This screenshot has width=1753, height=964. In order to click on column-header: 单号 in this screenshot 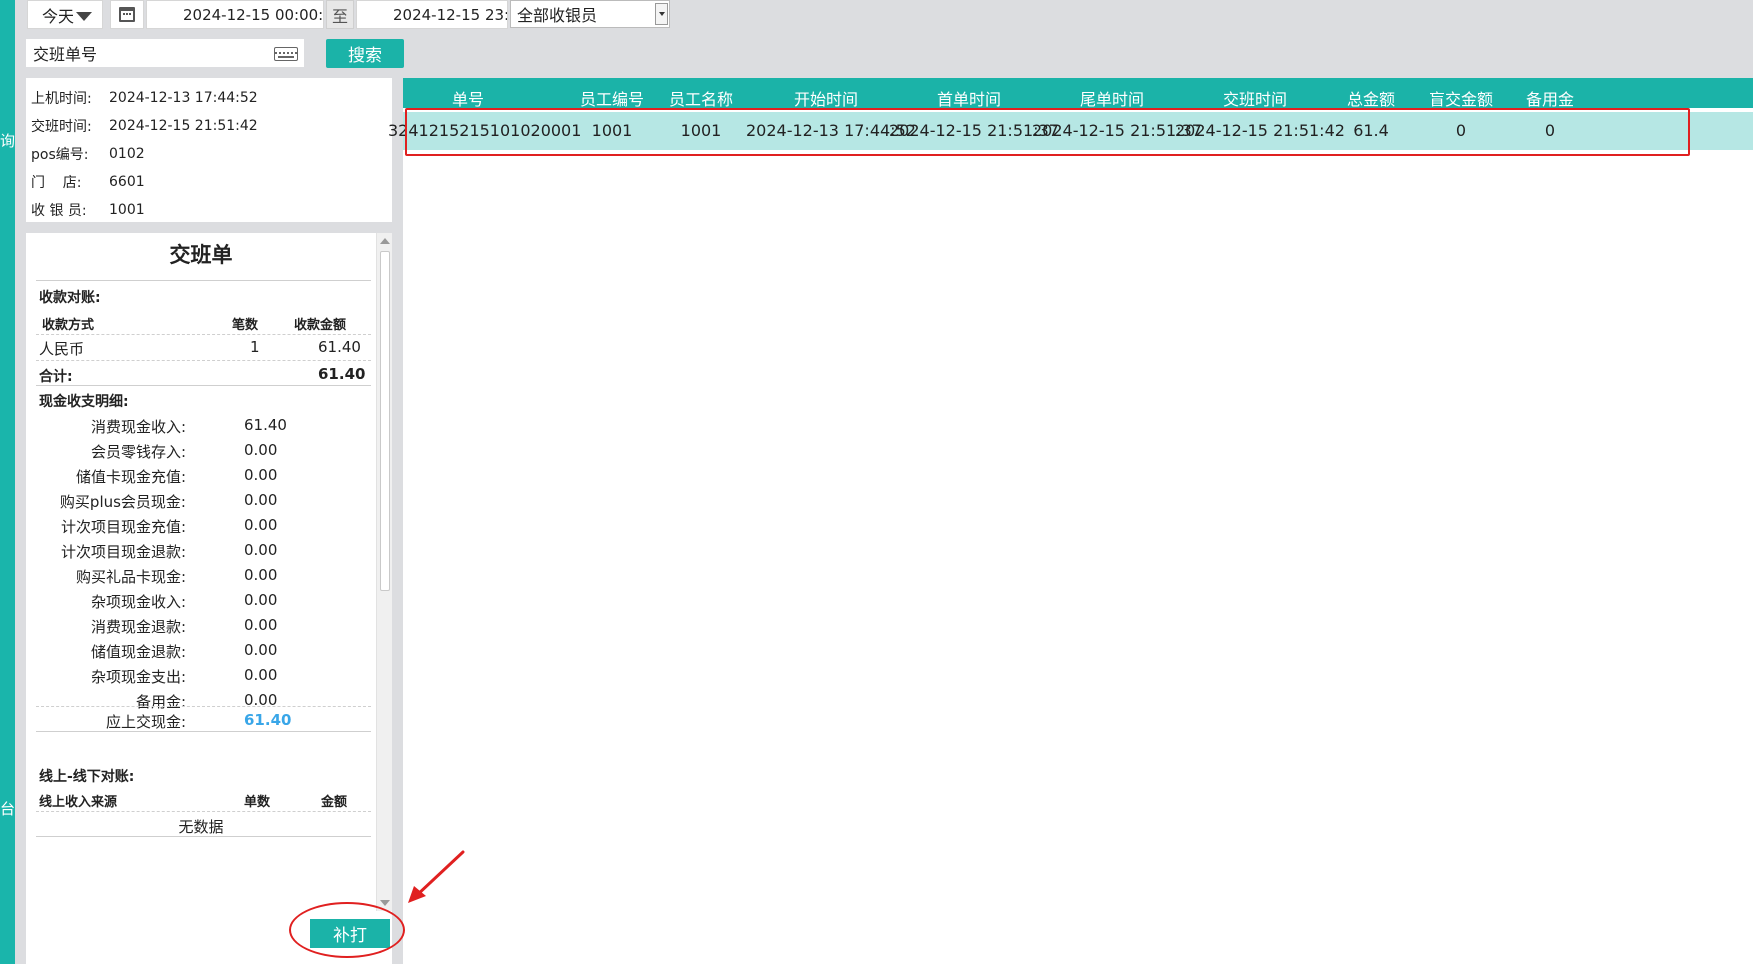, I will do `click(468, 98)`.